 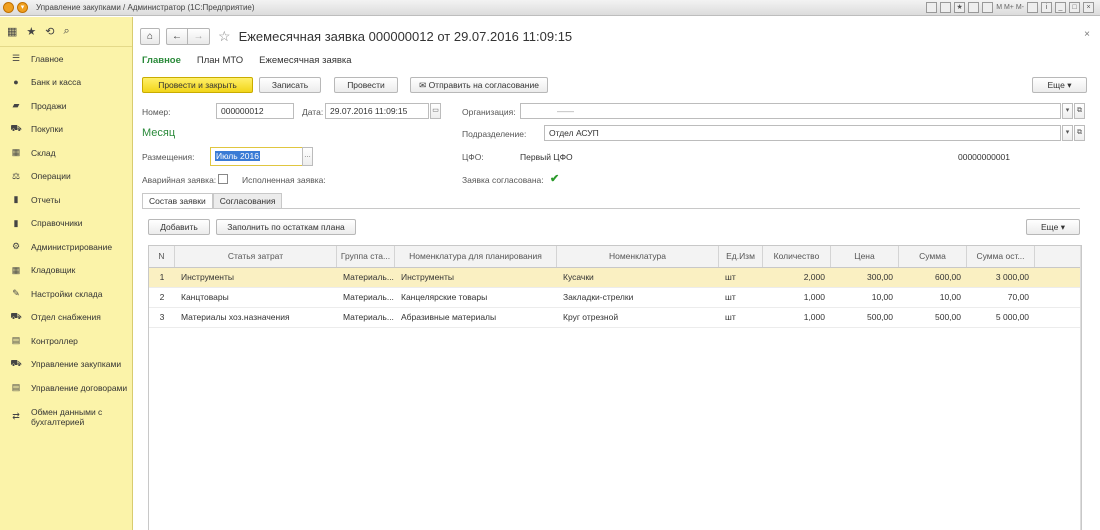 I want to click on sidebar-item-label: Склад, so click(x=43, y=152).